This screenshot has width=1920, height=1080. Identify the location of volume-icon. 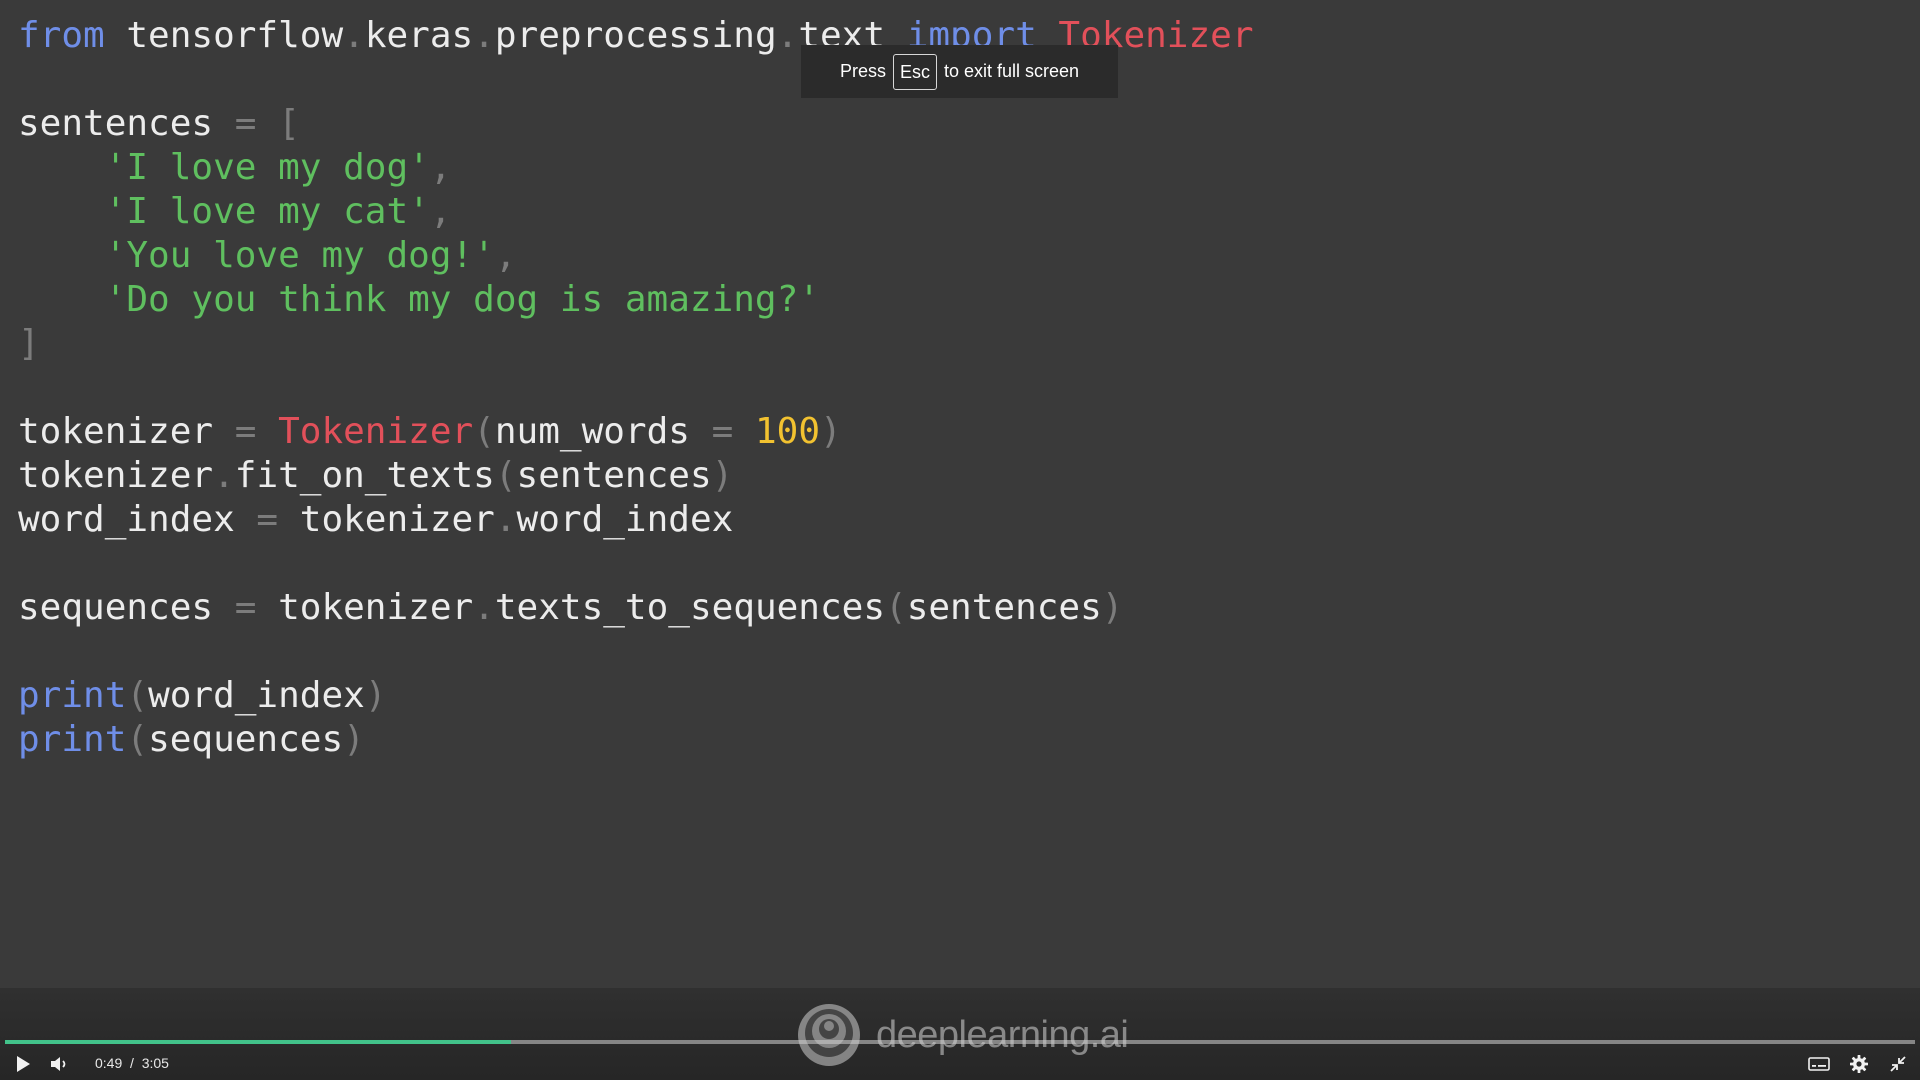
(58, 1064).